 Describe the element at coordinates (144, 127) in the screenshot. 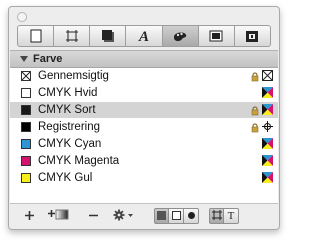

I see `color-row: Registrering` at that location.